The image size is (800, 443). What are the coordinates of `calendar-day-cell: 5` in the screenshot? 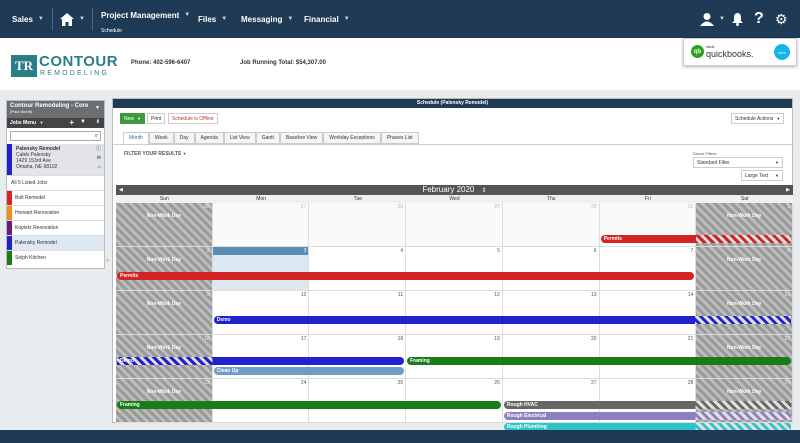 It's located at (454, 269).